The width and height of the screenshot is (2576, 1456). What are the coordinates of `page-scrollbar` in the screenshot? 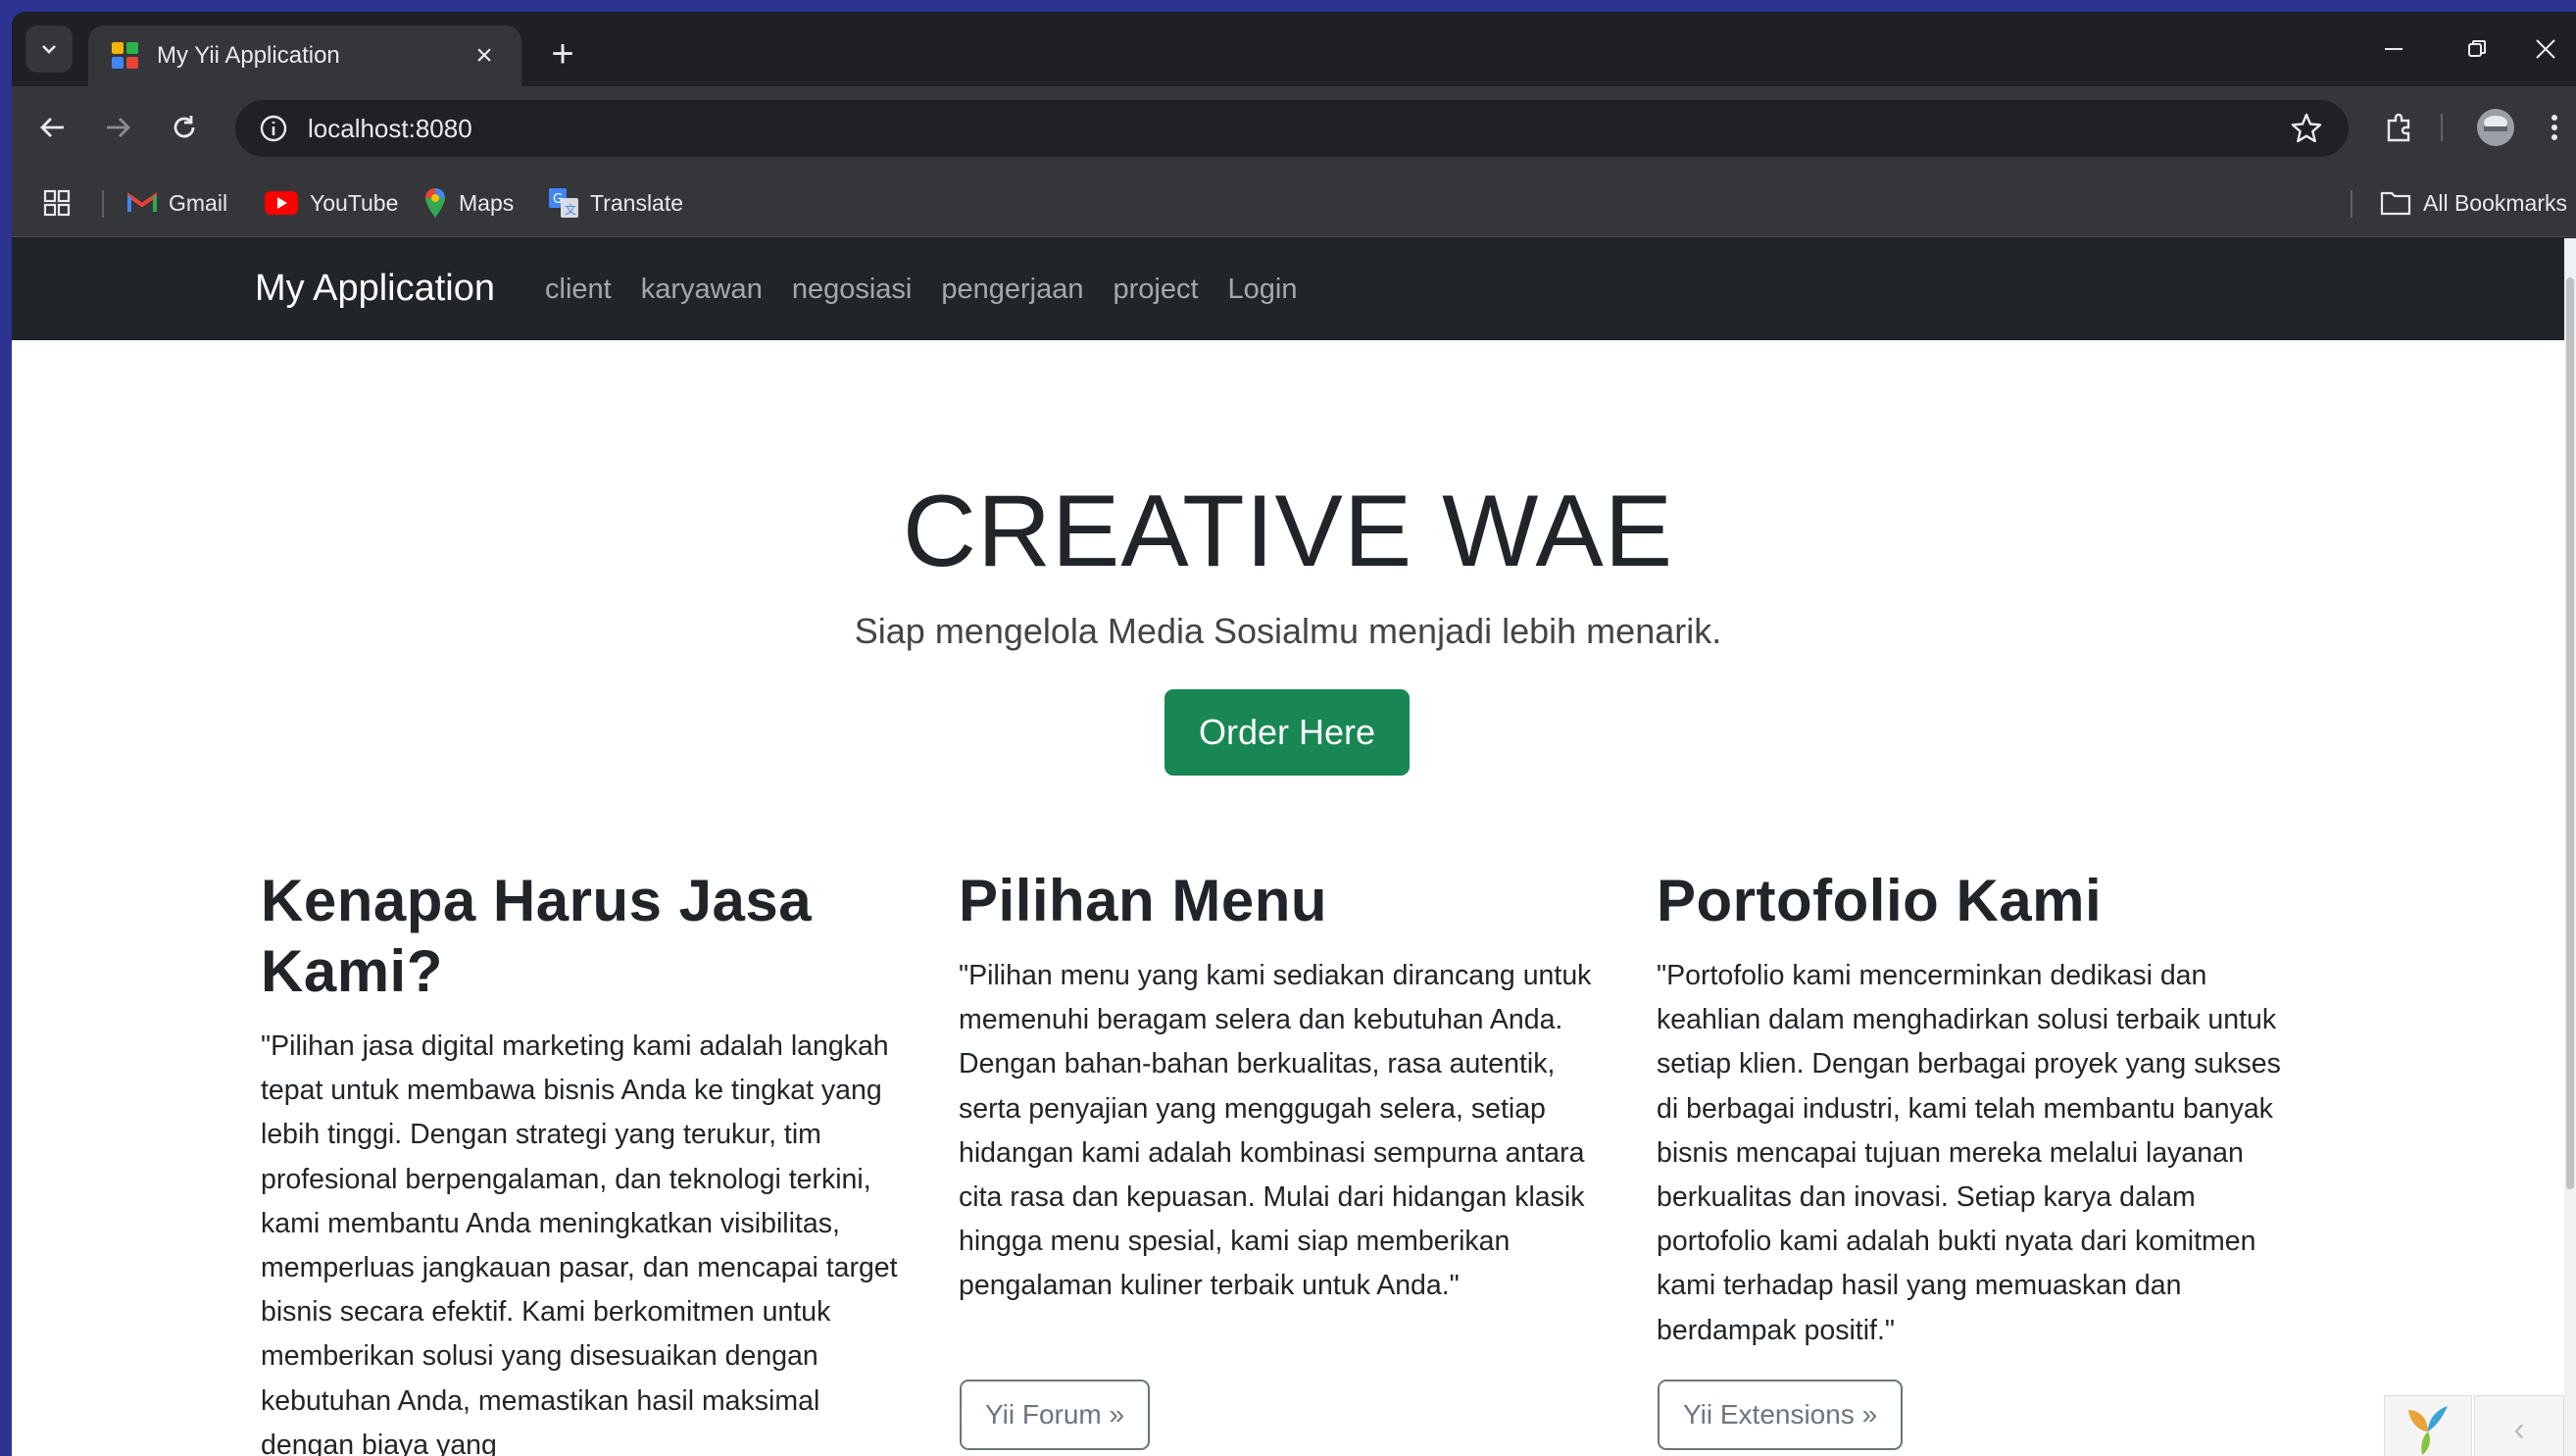 It's located at (2570, 847).